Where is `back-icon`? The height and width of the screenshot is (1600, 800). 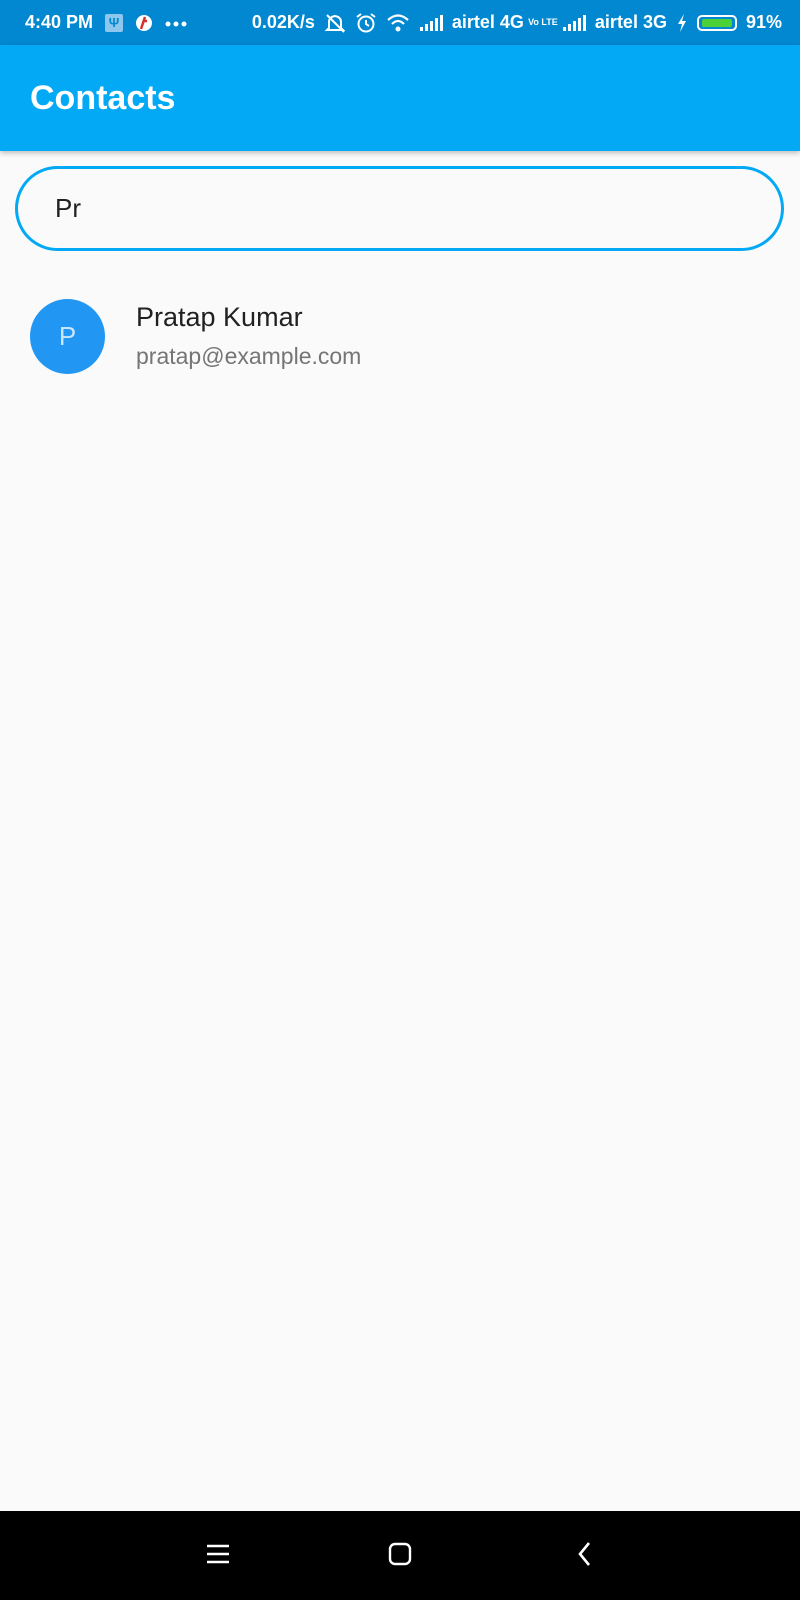 back-icon is located at coordinates (585, 1556).